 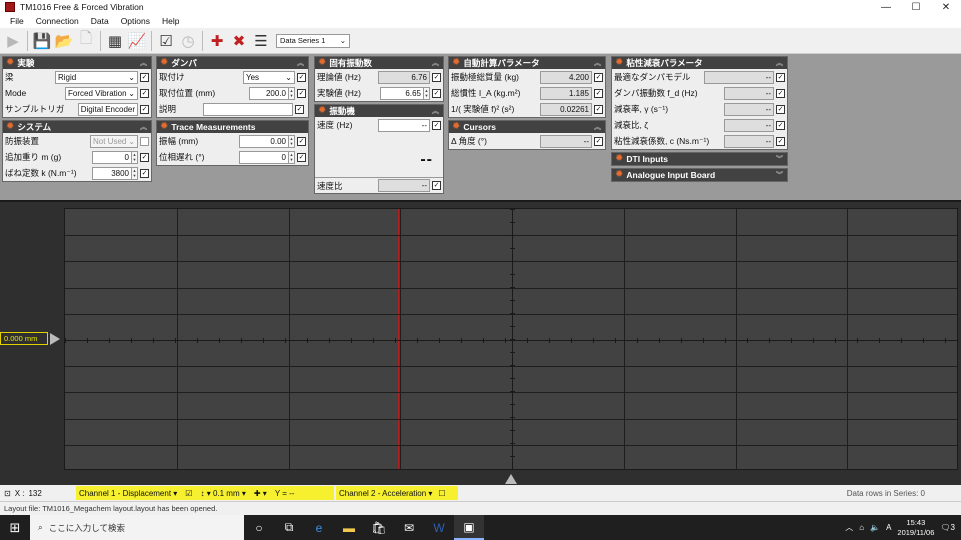 I want to click on panel-header: ✹ ダンパ ︽, so click(x=232, y=63).